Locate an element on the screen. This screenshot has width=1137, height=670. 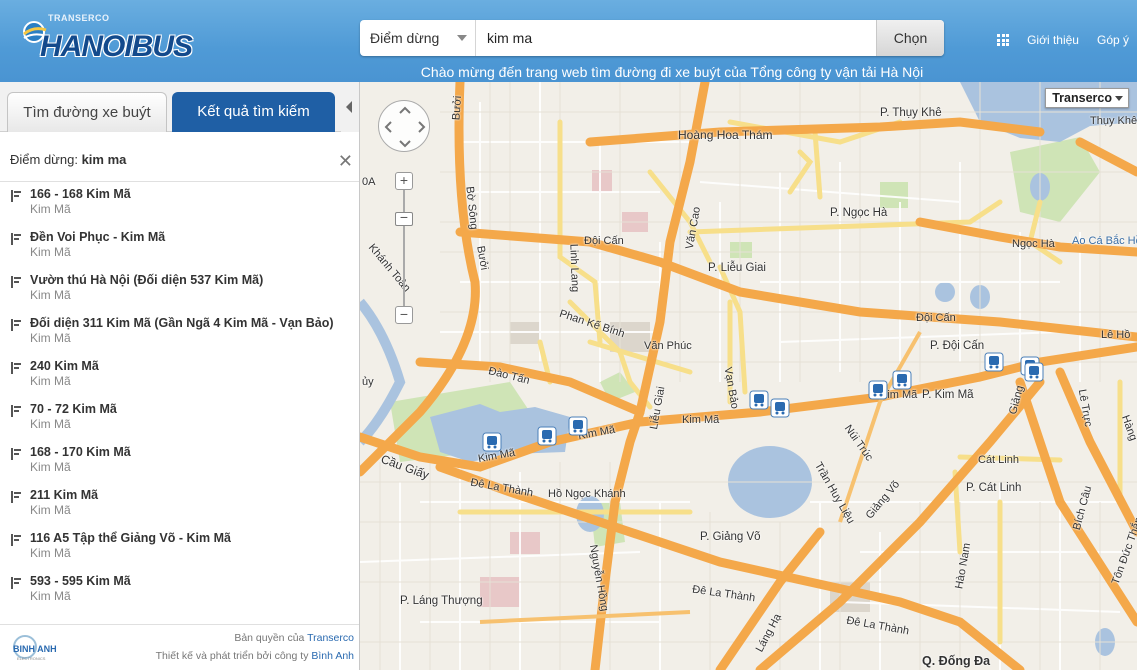
map-label-0a: 0A is located at coordinates (369, 182).